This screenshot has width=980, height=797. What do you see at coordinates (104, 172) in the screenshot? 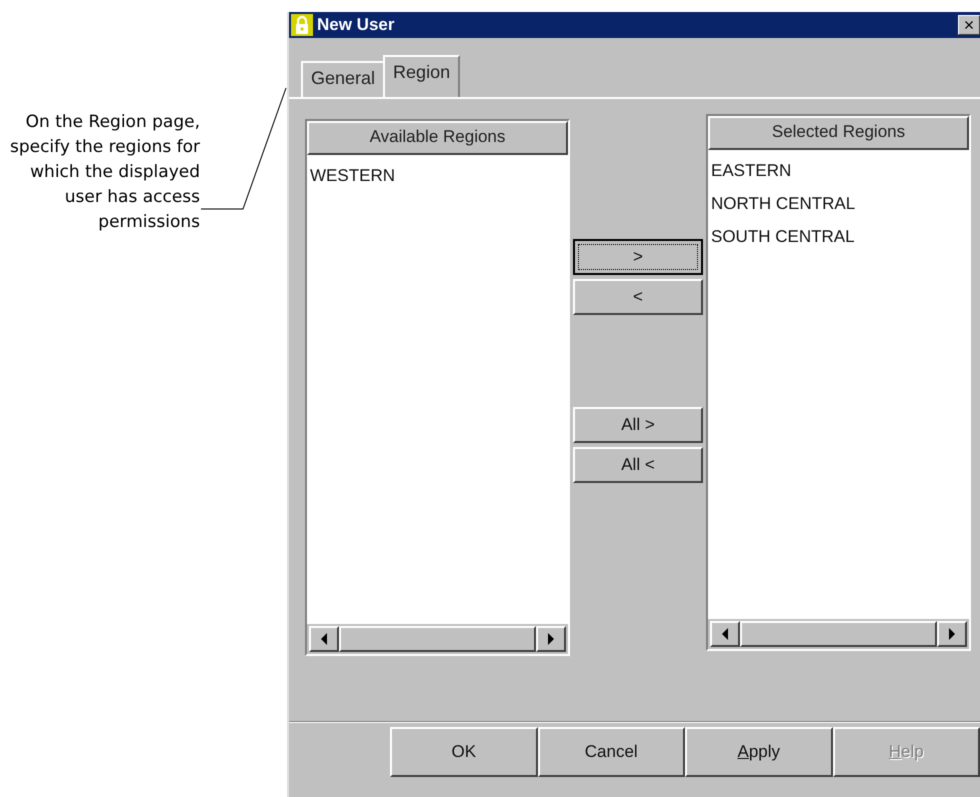
I see `annotation-text: On the Region page, specify the regions for which the displayed user has access permissions` at bounding box center [104, 172].